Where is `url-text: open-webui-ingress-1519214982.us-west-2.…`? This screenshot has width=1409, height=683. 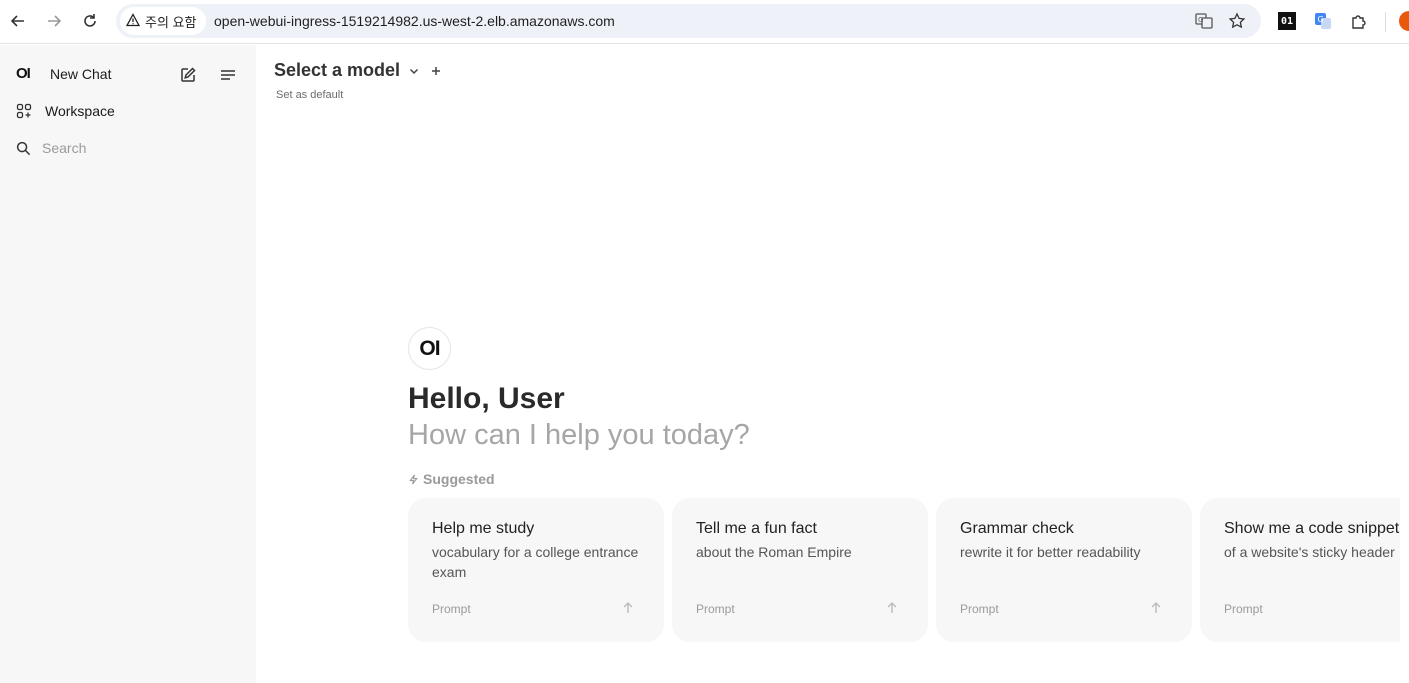
url-text: open-webui-ingress-1519214982.us-west-2.… is located at coordinates (414, 21).